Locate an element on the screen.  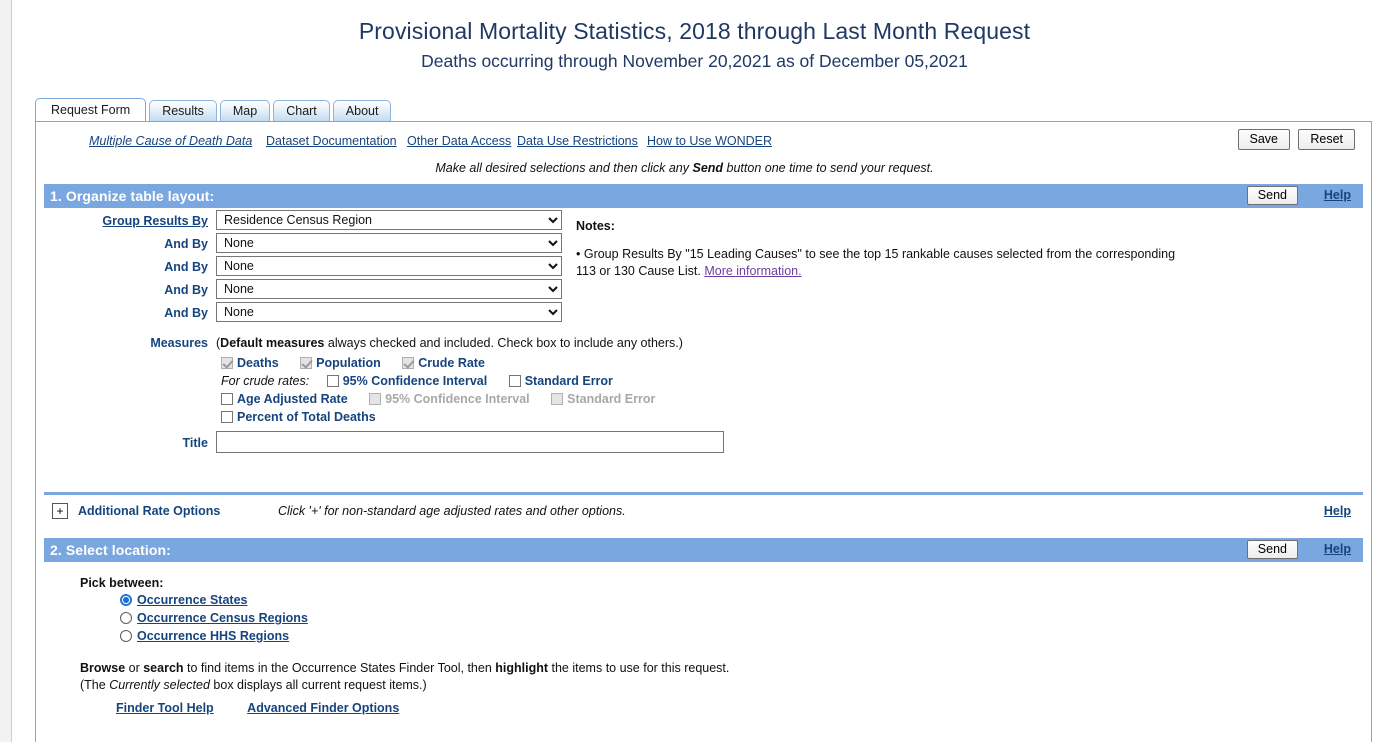
measures-note-bold: Default measures is located at coordinates (272, 343).